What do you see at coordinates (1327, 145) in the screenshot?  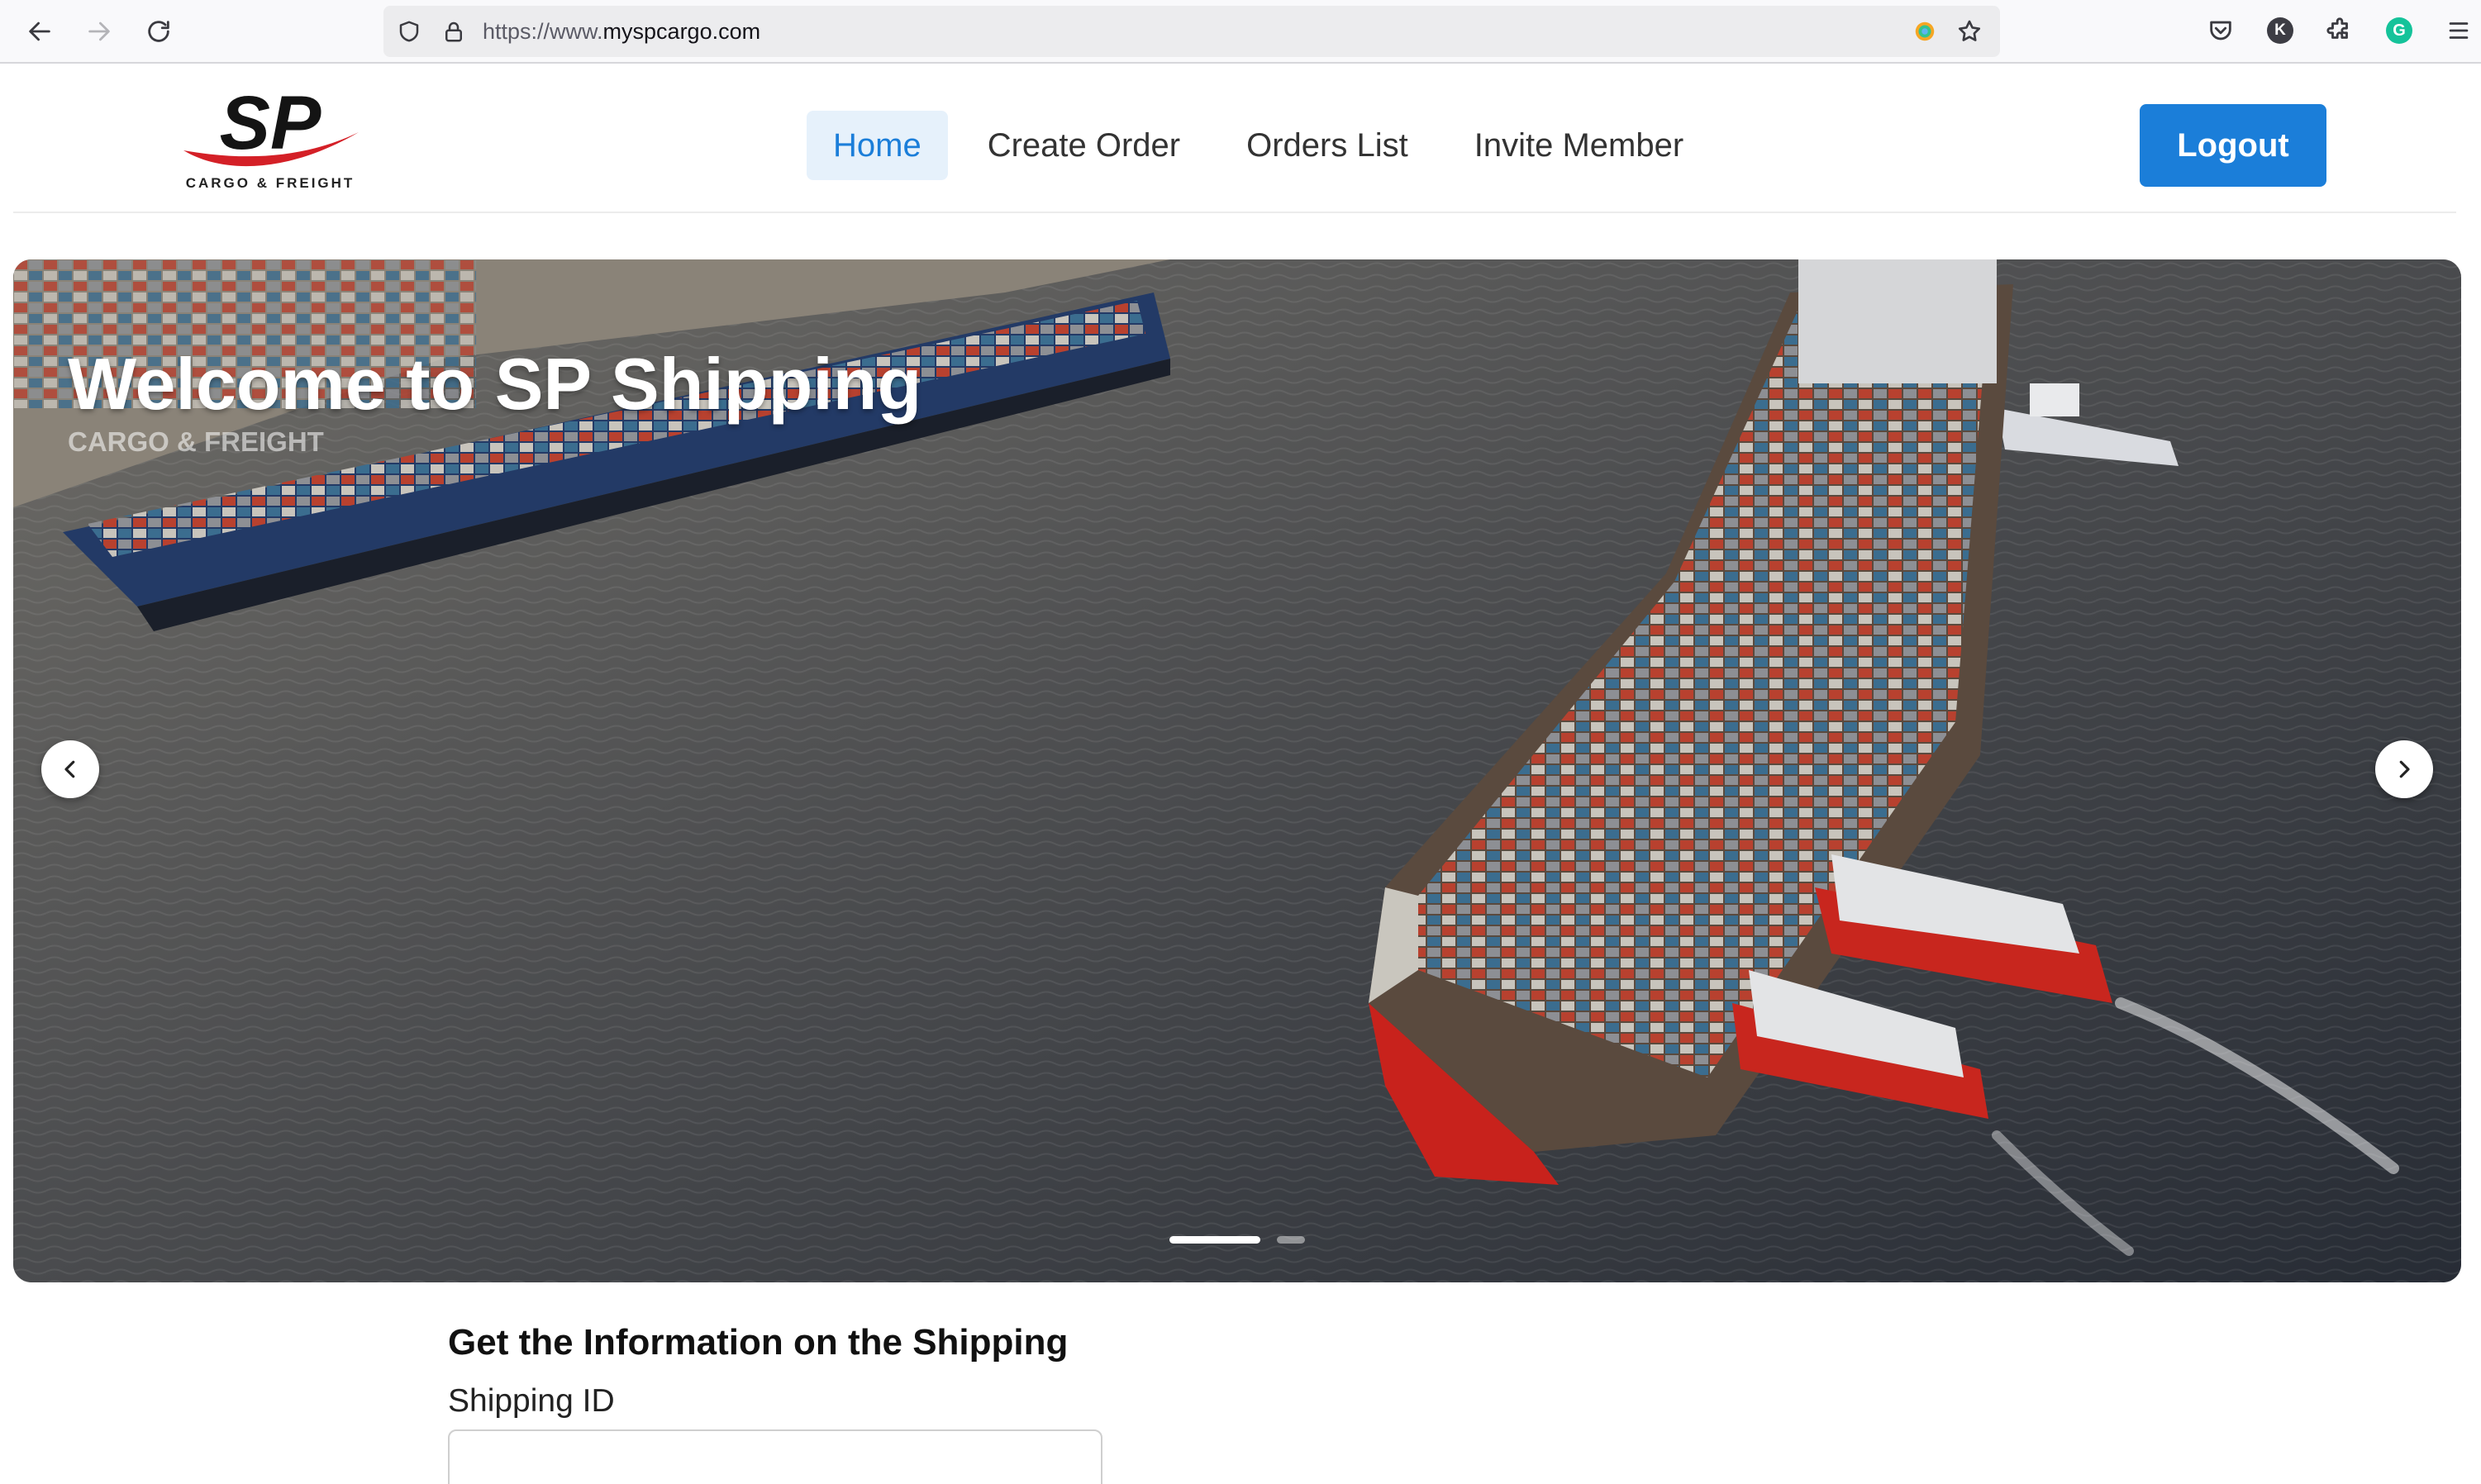 I see `nav-orders-list: Orders List` at bounding box center [1327, 145].